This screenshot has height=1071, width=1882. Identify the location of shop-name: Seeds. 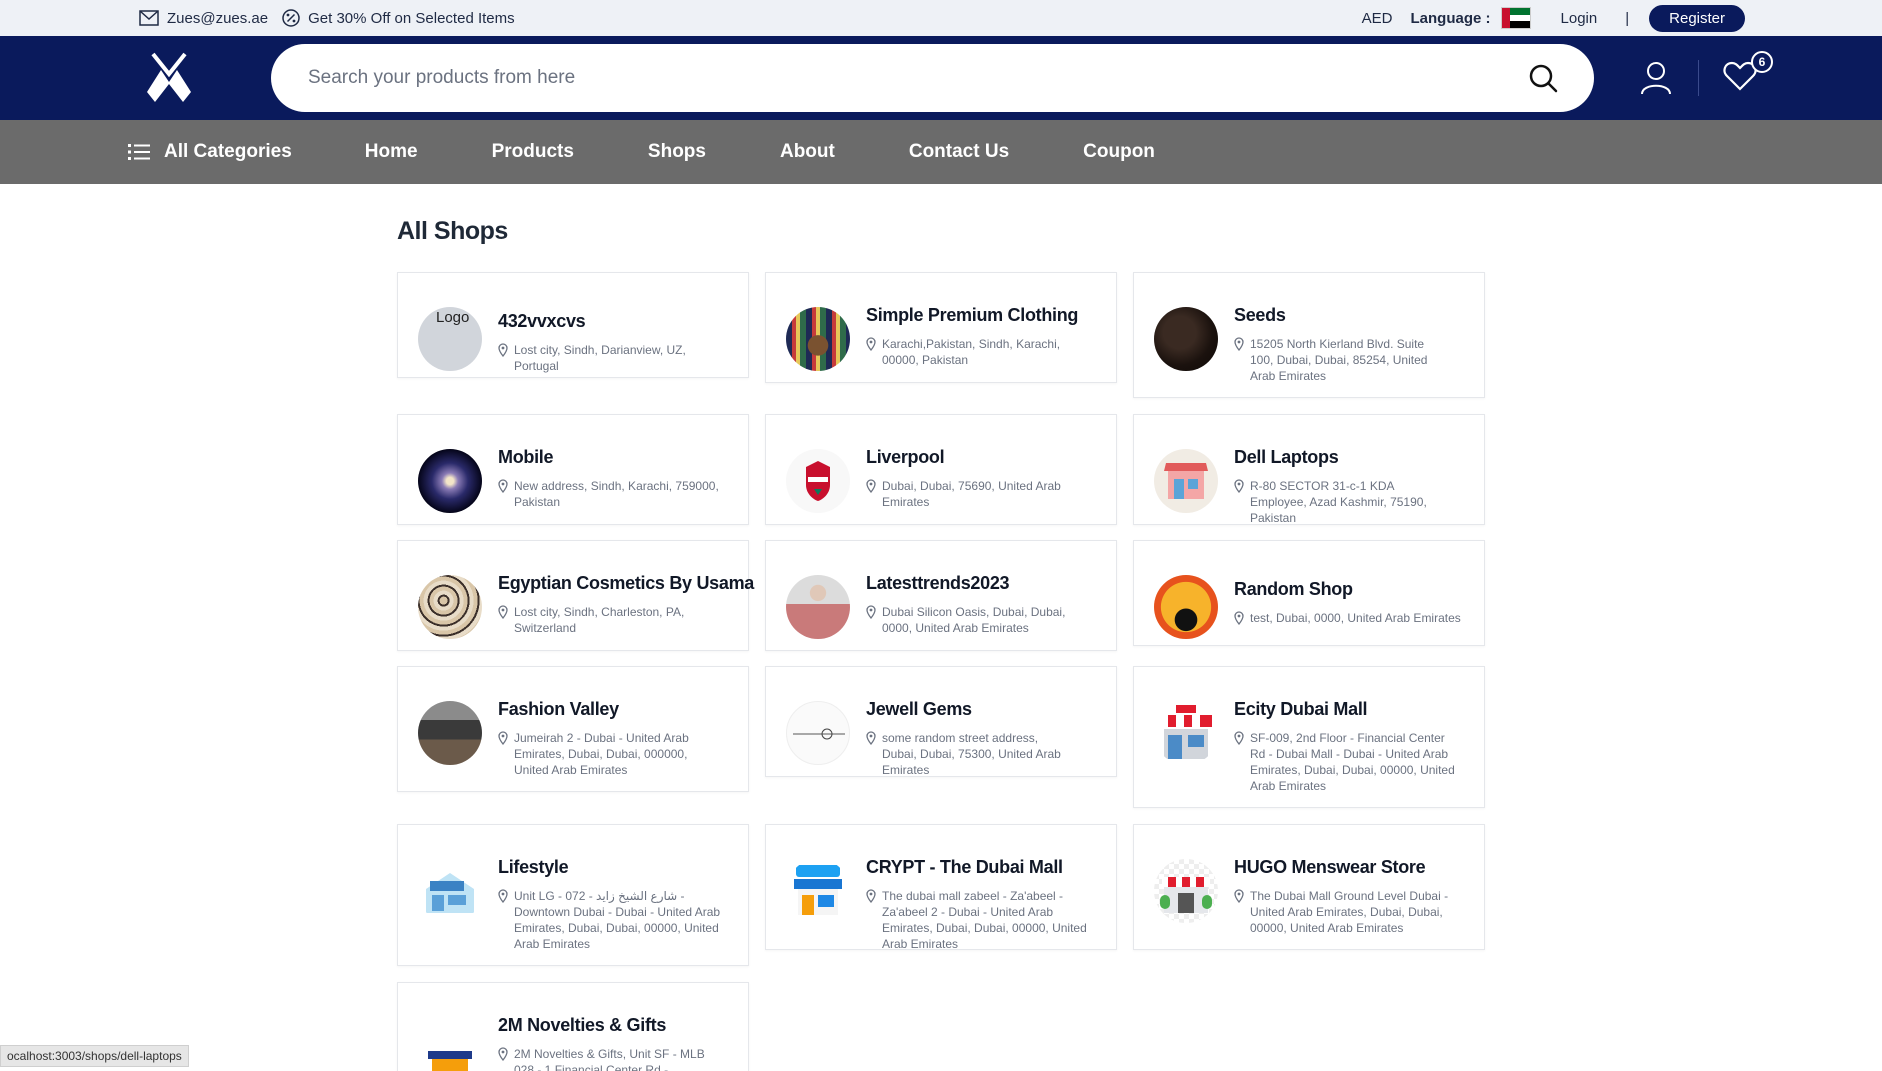
(1260, 315).